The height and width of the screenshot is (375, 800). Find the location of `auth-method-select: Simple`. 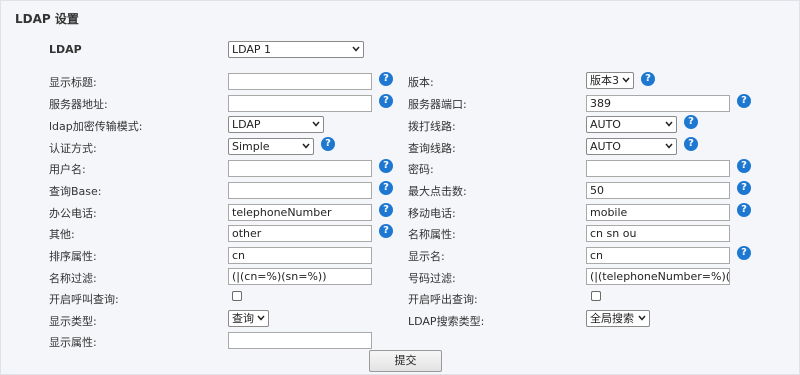

auth-method-select: Simple is located at coordinates (271, 146).